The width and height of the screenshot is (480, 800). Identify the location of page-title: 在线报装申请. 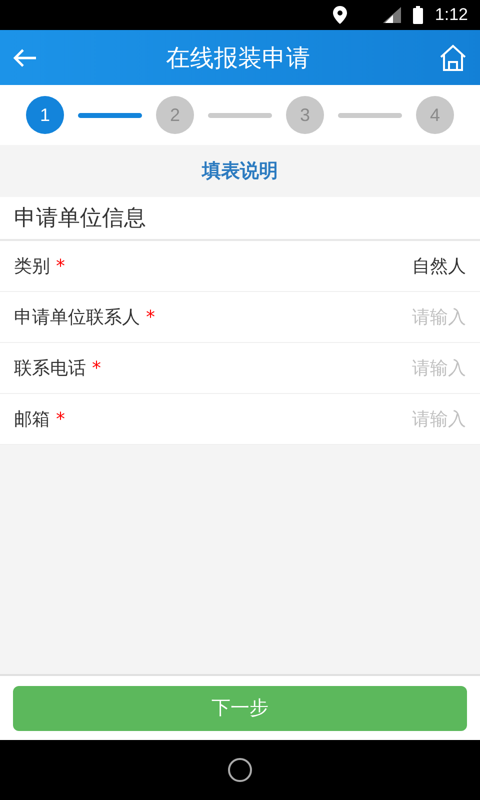
(238, 58).